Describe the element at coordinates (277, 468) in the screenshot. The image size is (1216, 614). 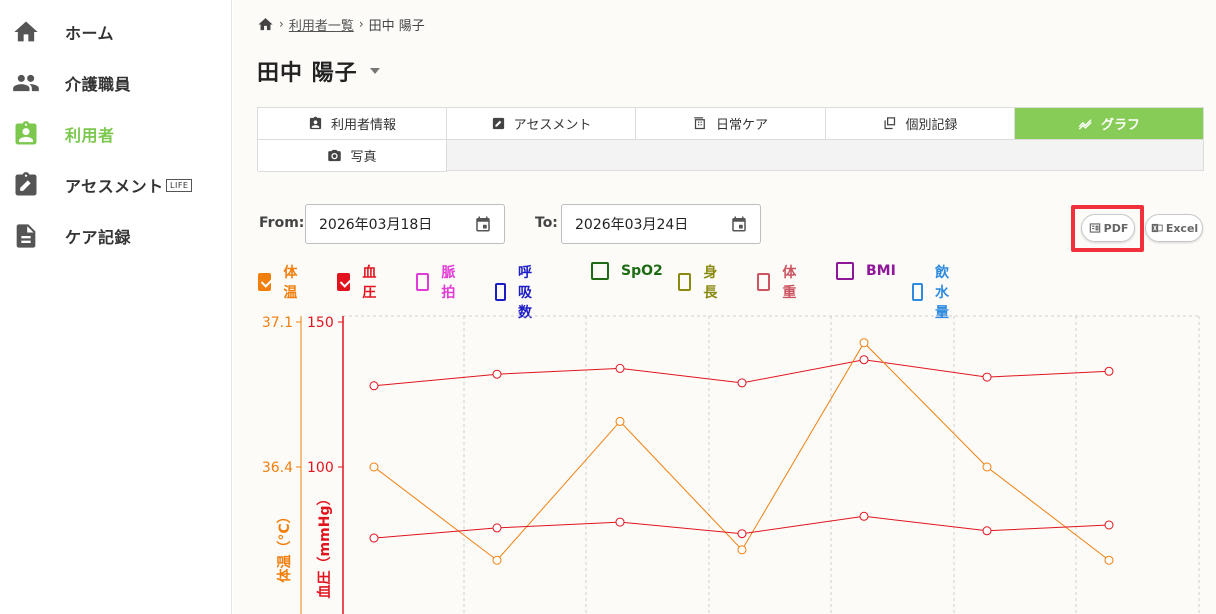
I see `temperature-tick-label: 36.4` at that location.